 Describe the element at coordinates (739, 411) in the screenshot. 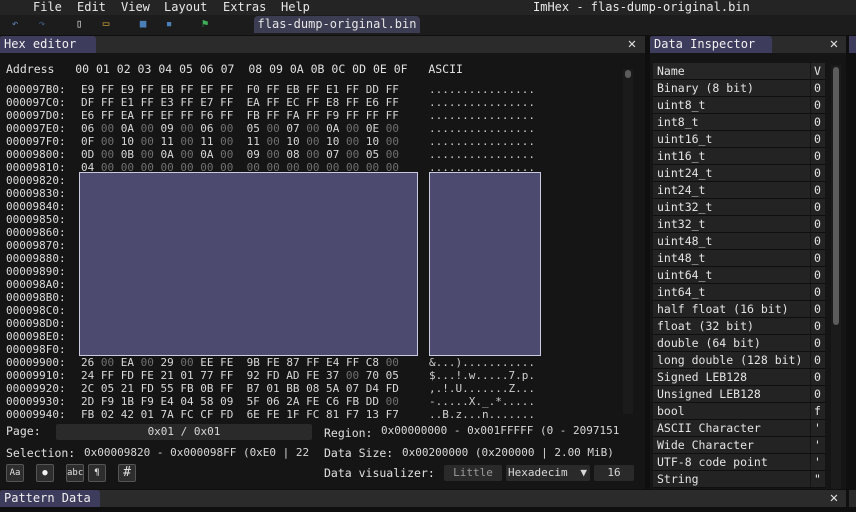

I see `inspector-row: bool f` at that location.